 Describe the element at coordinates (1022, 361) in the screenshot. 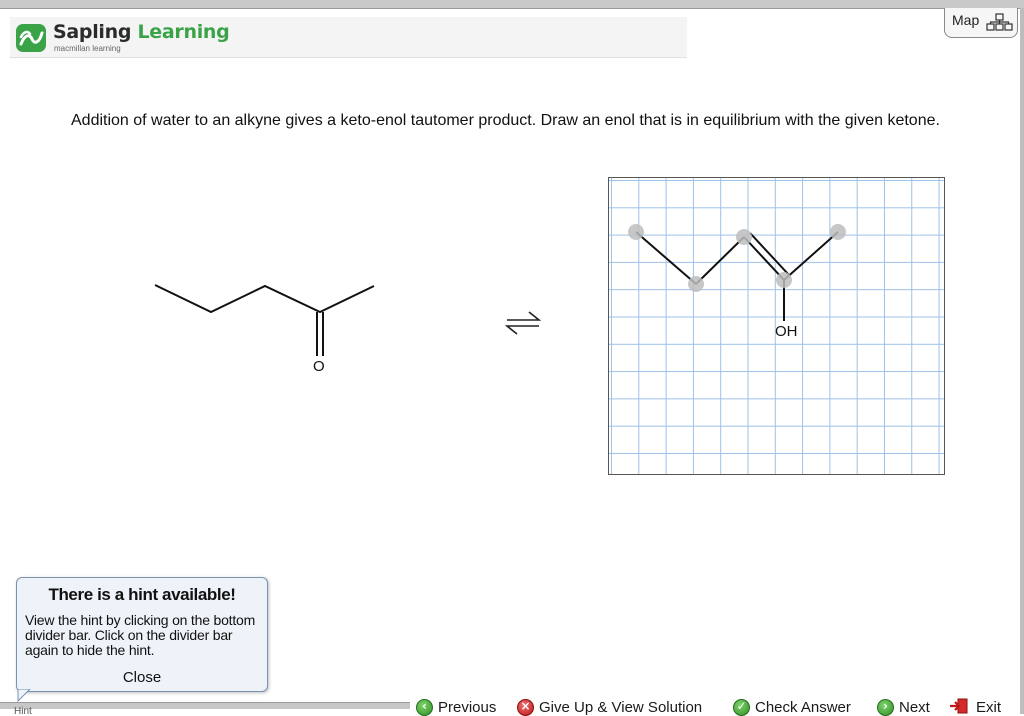

I see `right-border` at that location.